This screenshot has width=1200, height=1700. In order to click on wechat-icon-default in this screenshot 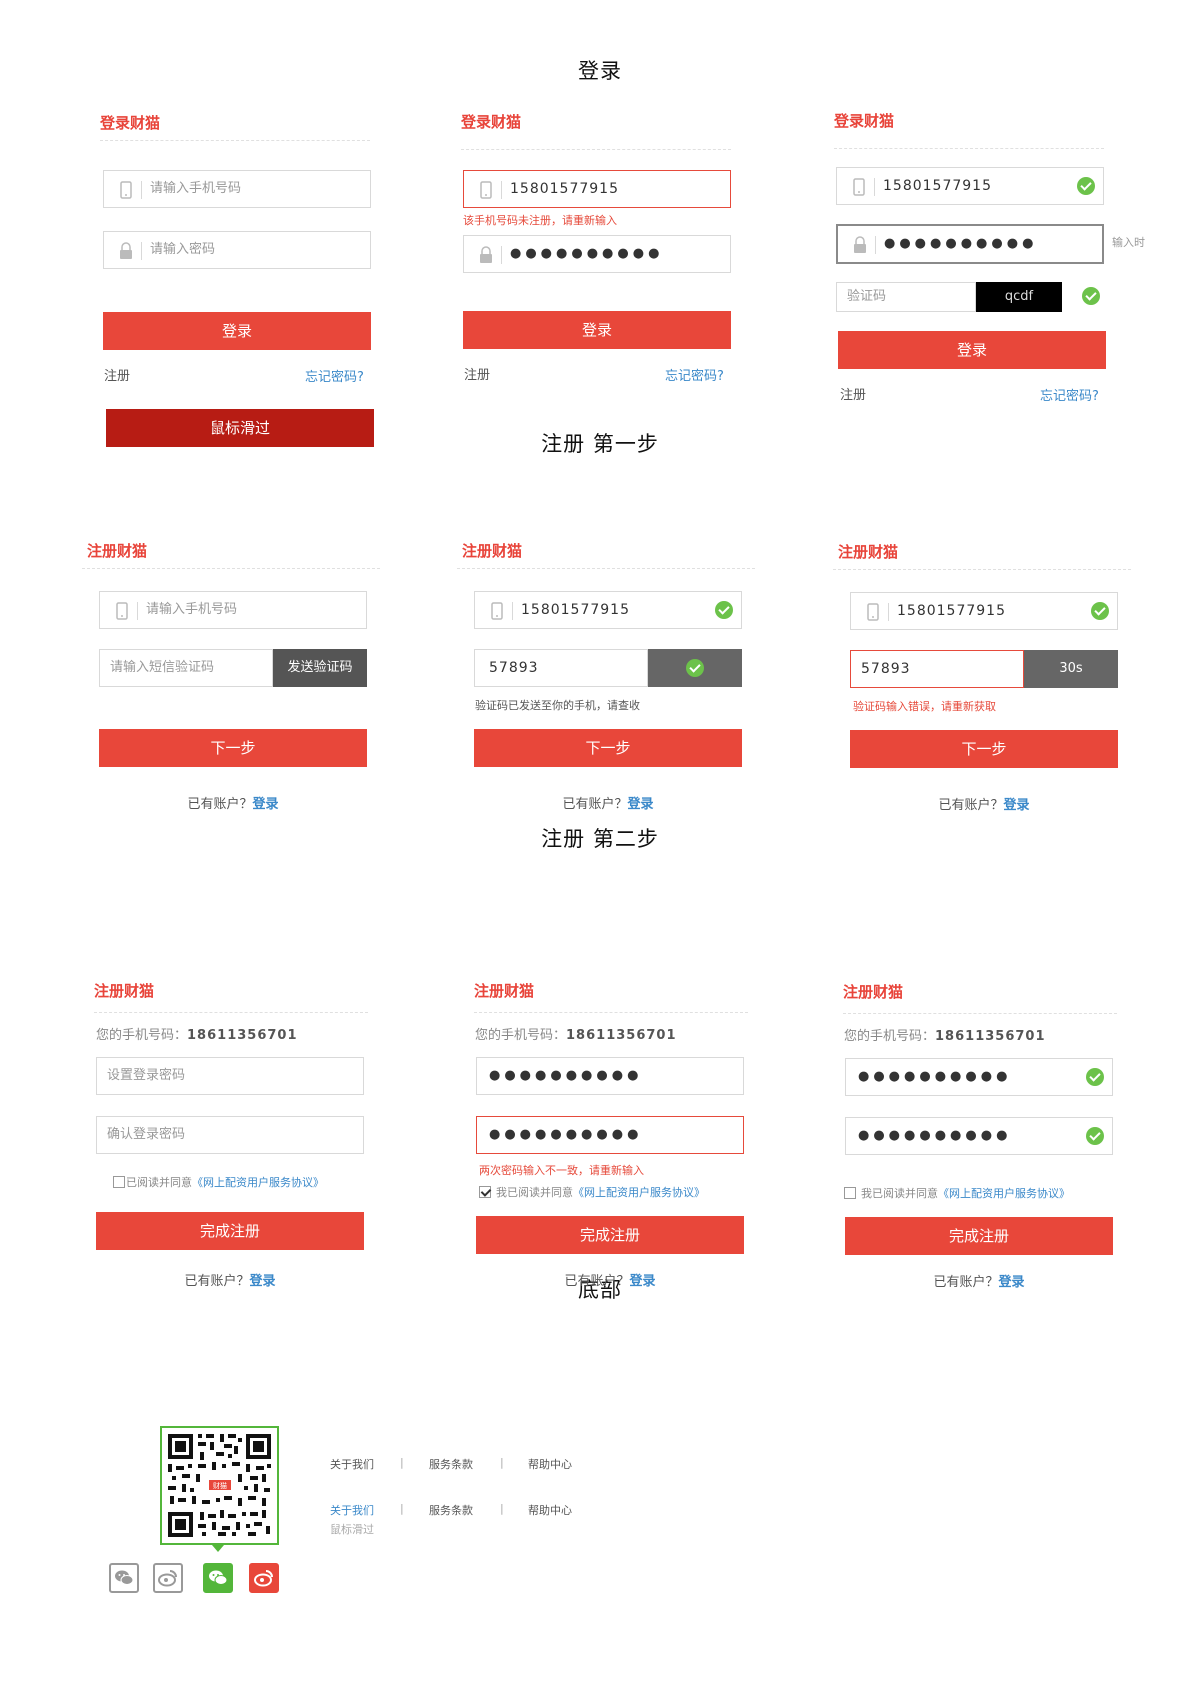, I will do `click(124, 1578)`.